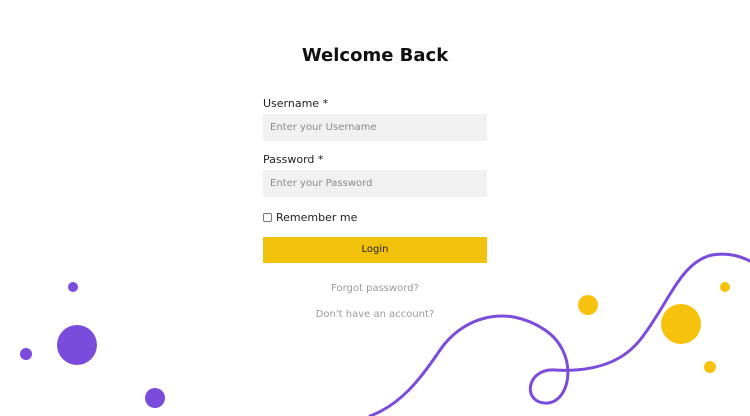  I want to click on page-title: Welcome Back, so click(375, 55).